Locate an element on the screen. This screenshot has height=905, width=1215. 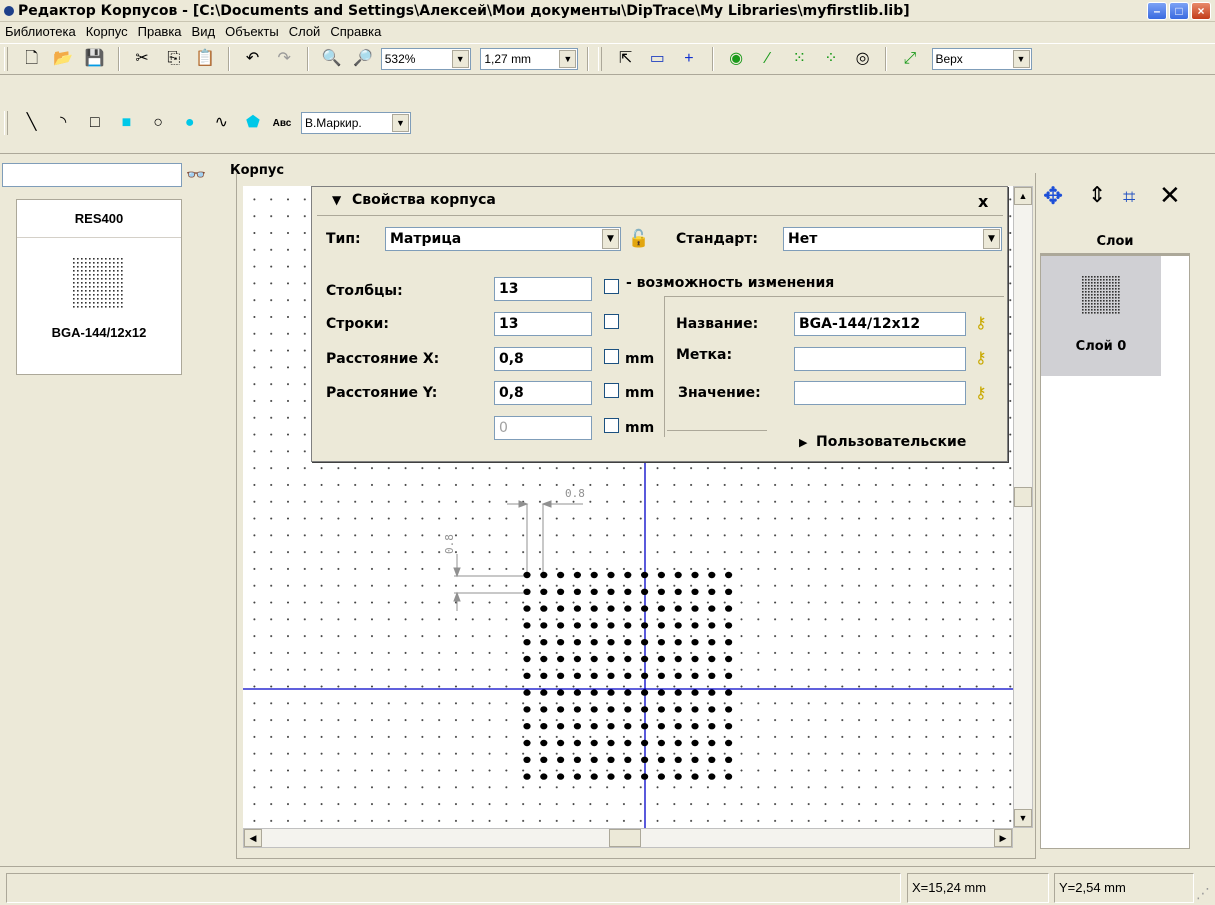
open-folder-icon: 📂 is located at coordinates (63, 59).